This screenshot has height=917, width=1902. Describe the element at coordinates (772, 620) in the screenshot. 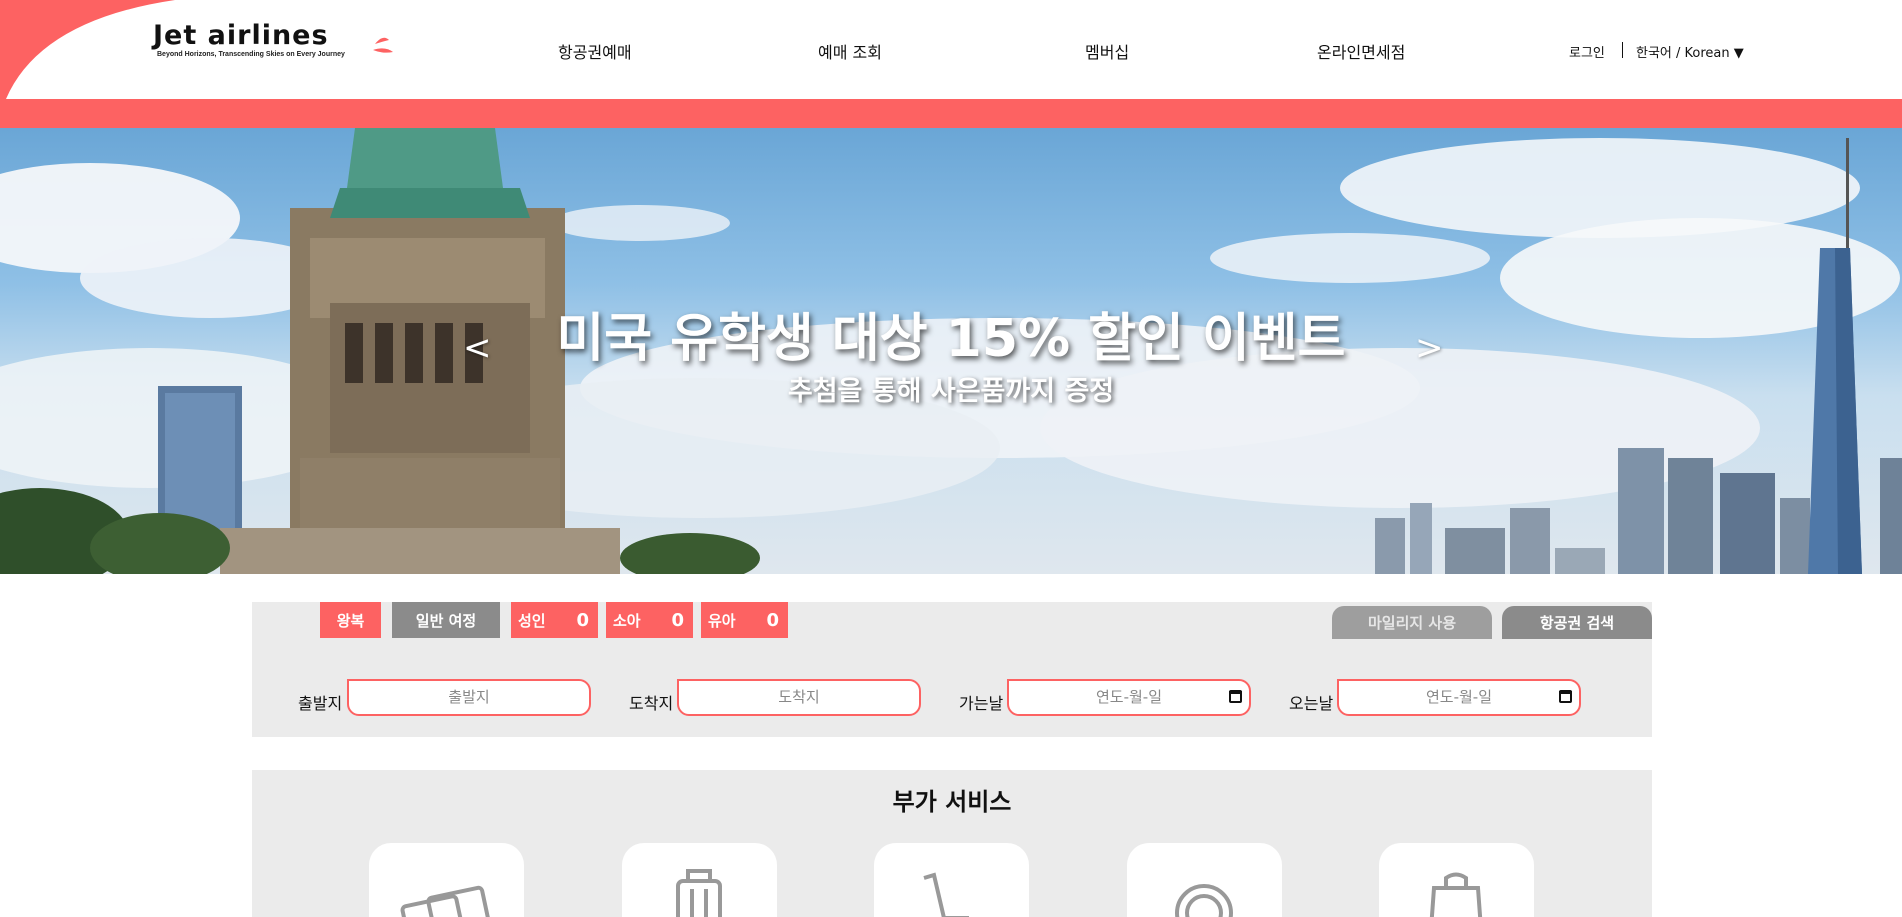

I see `counter-infant-value: 0` at that location.